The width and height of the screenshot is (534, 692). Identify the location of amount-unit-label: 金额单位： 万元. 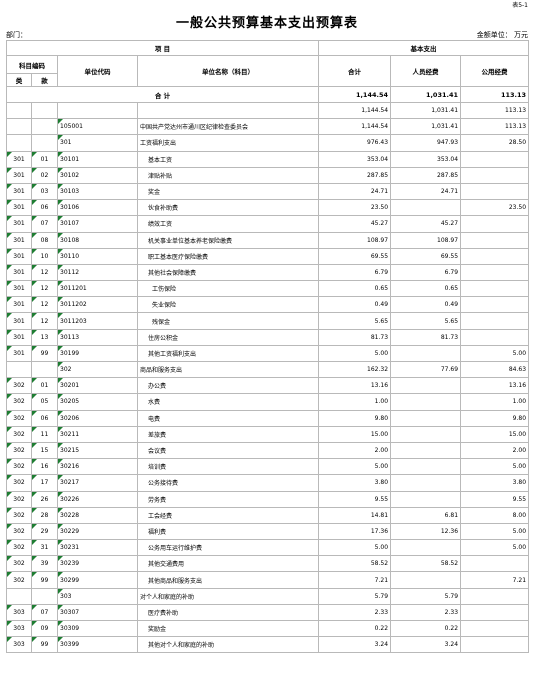
(502, 35).